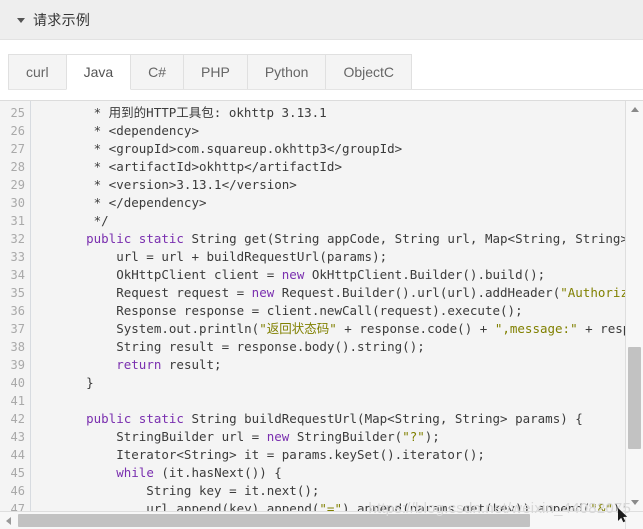  Describe the element at coordinates (634, 397) in the screenshot. I see `vertical-scrollbar-thumb` at that location.